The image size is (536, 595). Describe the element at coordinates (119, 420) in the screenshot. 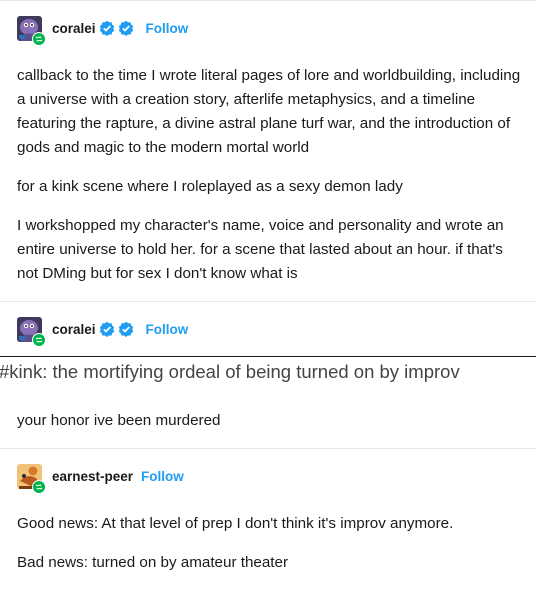

I see `post-paragraph: your honor ive been murdered` at that location.